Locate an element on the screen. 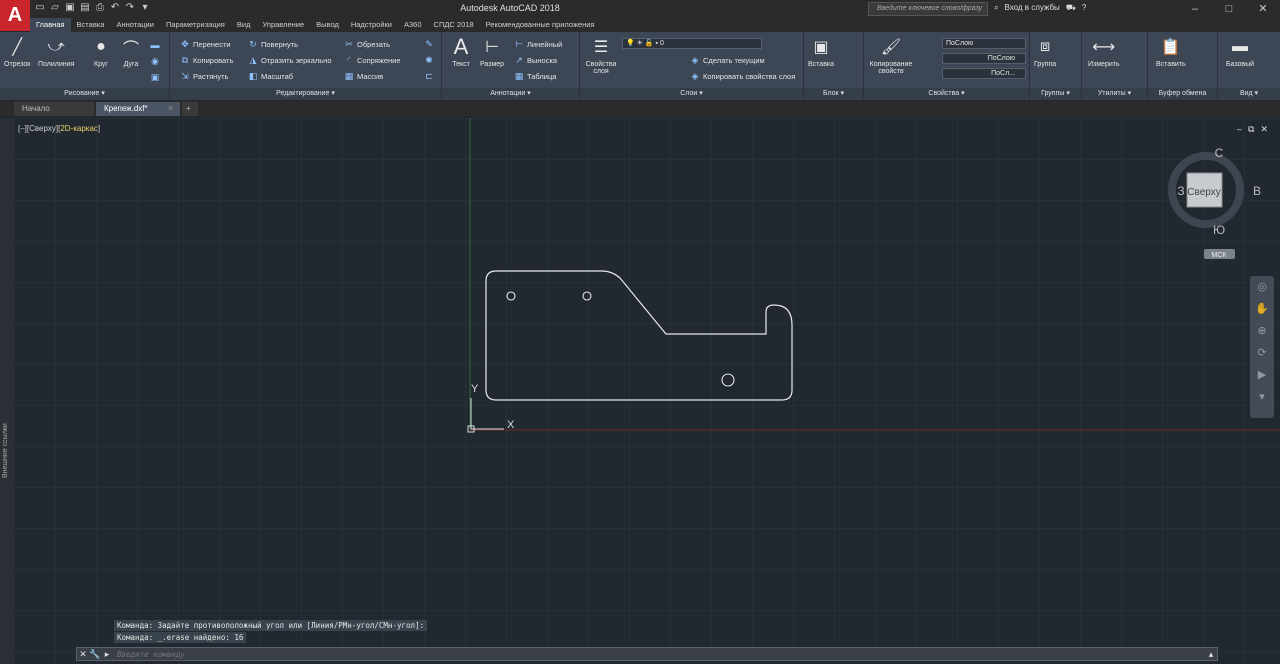 Image resolution: width=1280 pixels, height=664 pixels. command-input is located at coordinates (661, 654).